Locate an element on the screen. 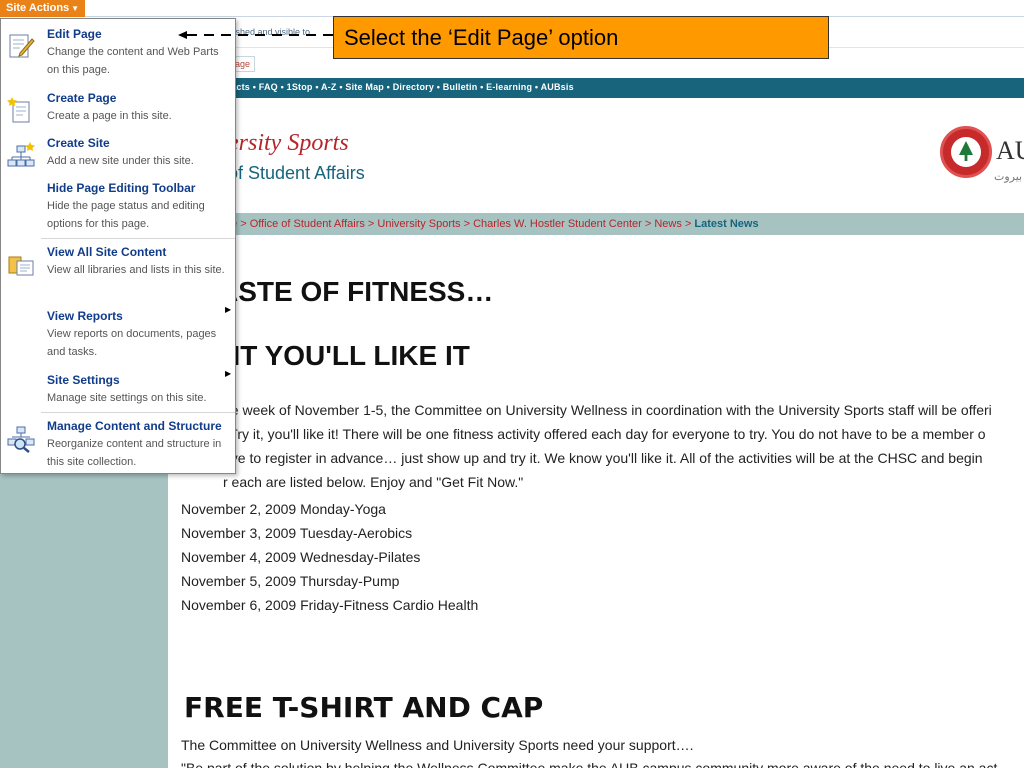  breadcrumb-current: Latest News is located at coordinates (726, 224).